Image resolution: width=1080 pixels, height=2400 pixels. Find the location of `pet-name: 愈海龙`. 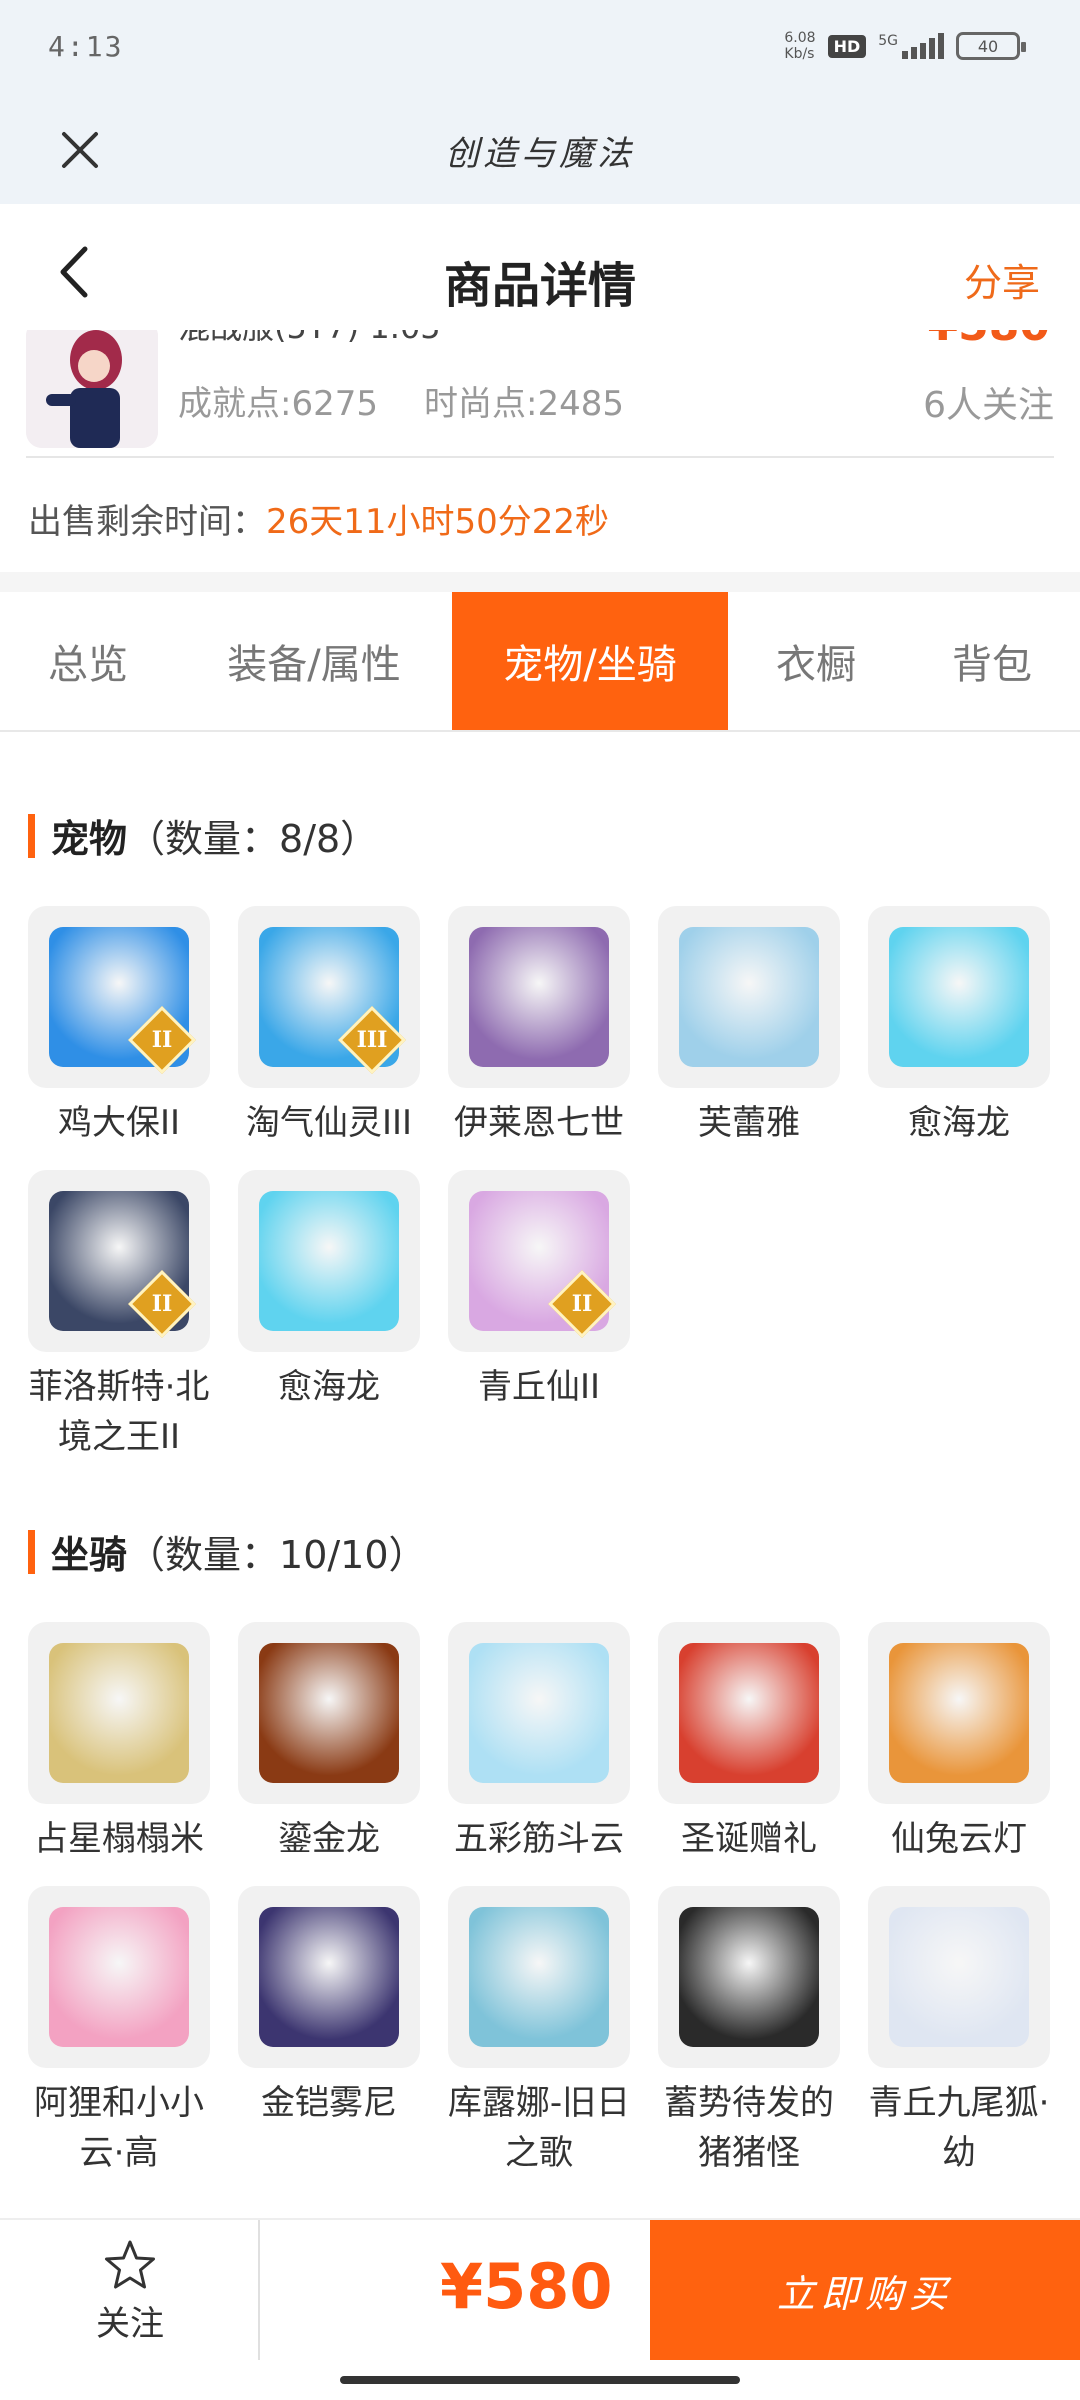

pet-name: 愈海龙 is located at coordinates (959, 1123).